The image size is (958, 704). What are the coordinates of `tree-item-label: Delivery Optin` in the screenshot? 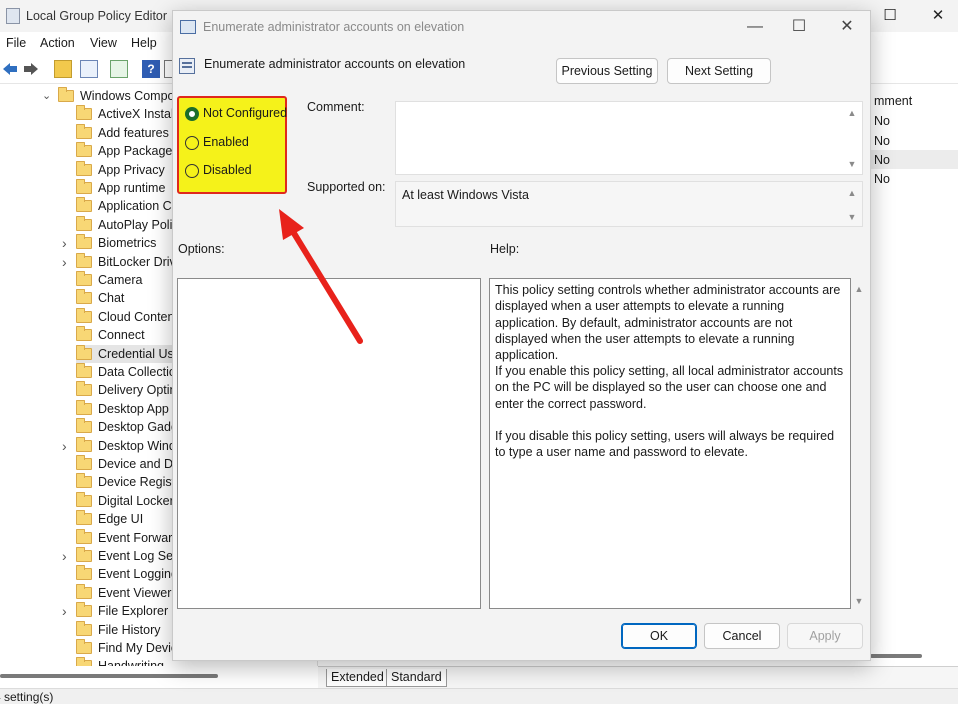 It's located at (137, 390).